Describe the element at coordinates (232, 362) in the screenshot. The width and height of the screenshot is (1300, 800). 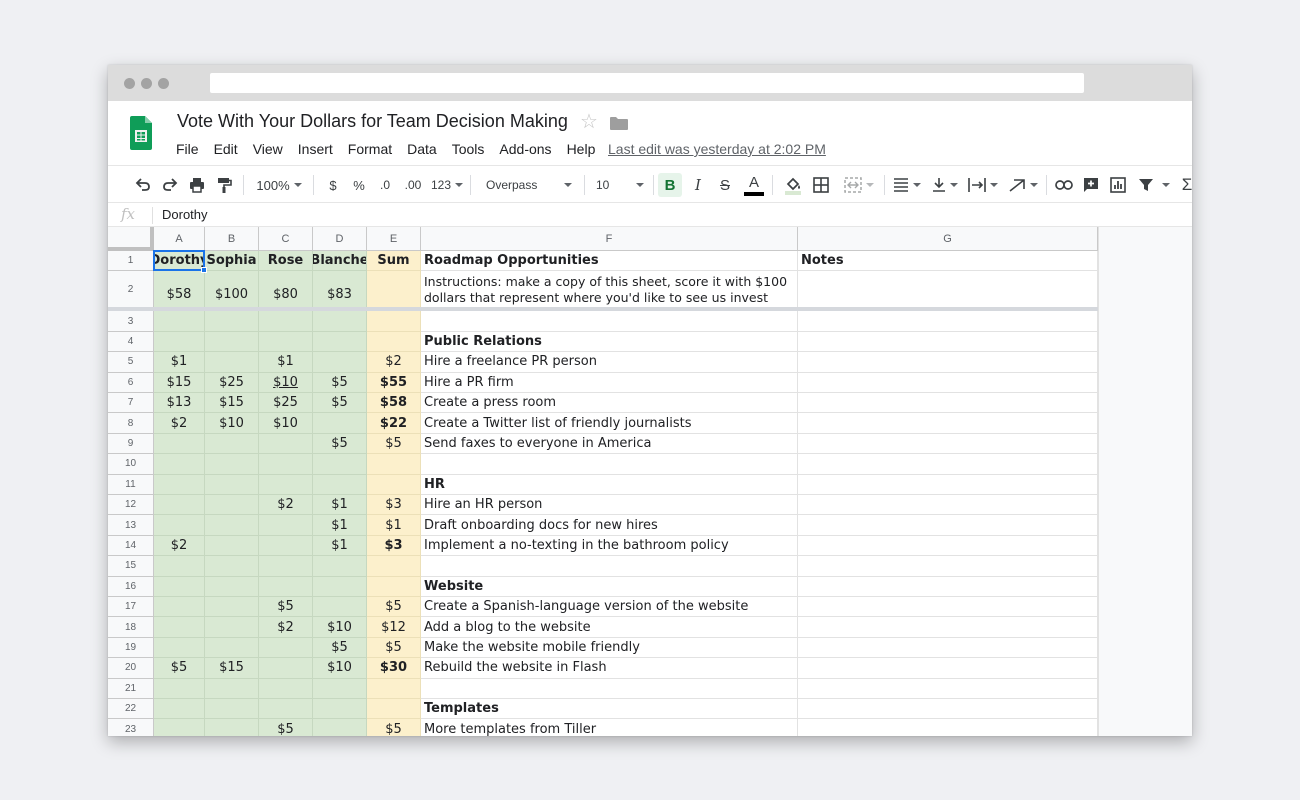
I see `cell-b5` at that location.